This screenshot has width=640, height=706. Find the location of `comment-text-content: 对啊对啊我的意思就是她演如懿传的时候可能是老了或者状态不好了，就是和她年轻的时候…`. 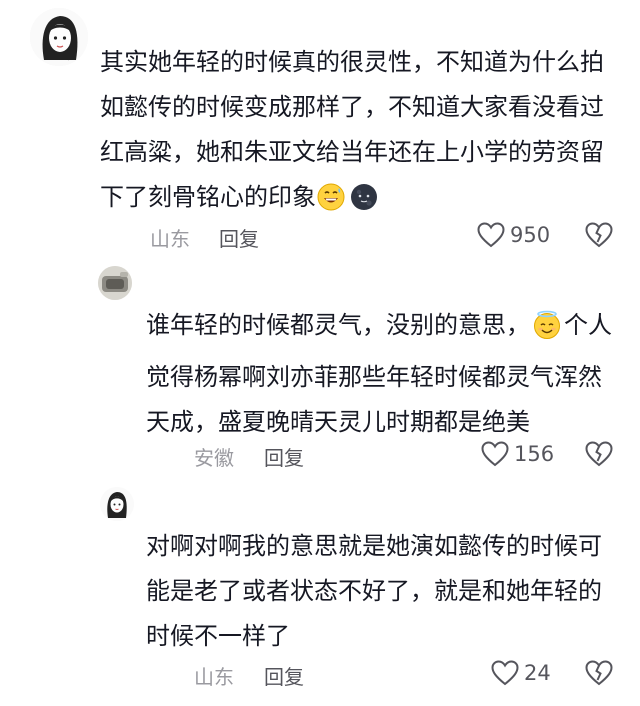

comment-text-content: 对啊对啊我的意思就是她演如懿传的时候可能是老了或者状态不好了，就是和她年轻的时候… is located at coordinates (374, 591).